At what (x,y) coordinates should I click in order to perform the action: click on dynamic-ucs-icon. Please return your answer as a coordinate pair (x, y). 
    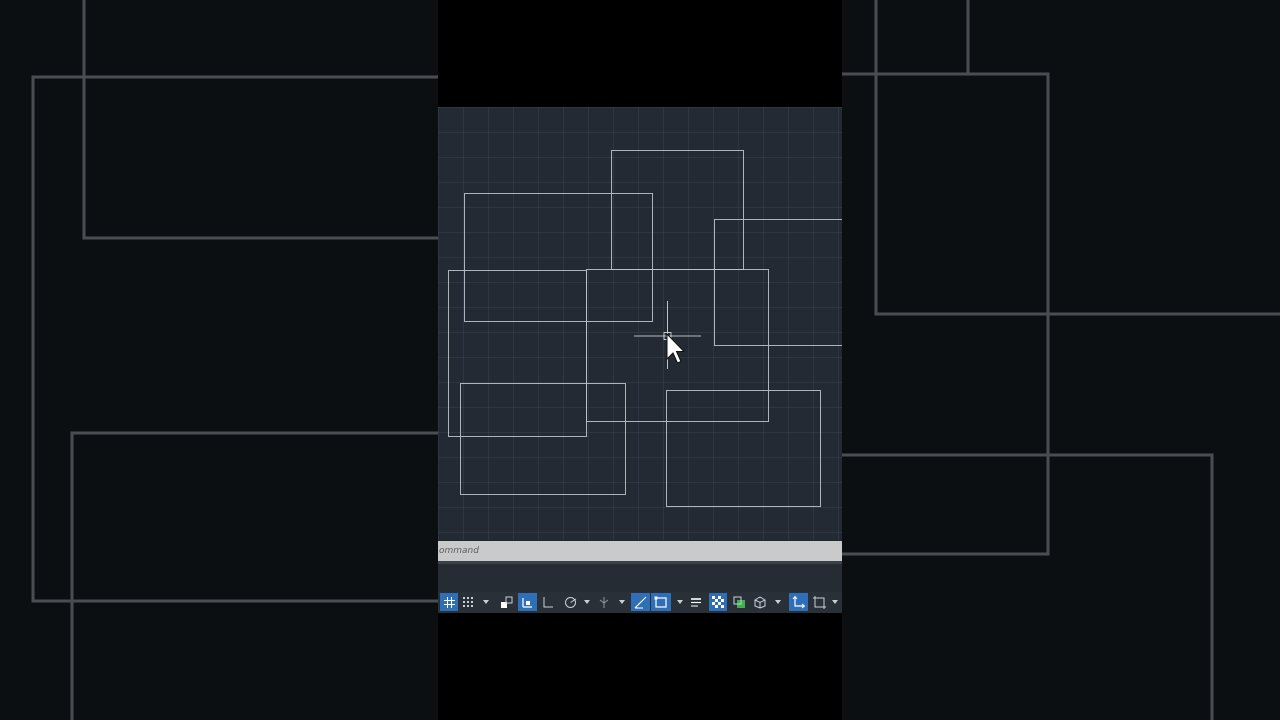
    Looking at the image, I should click on (798, 601).